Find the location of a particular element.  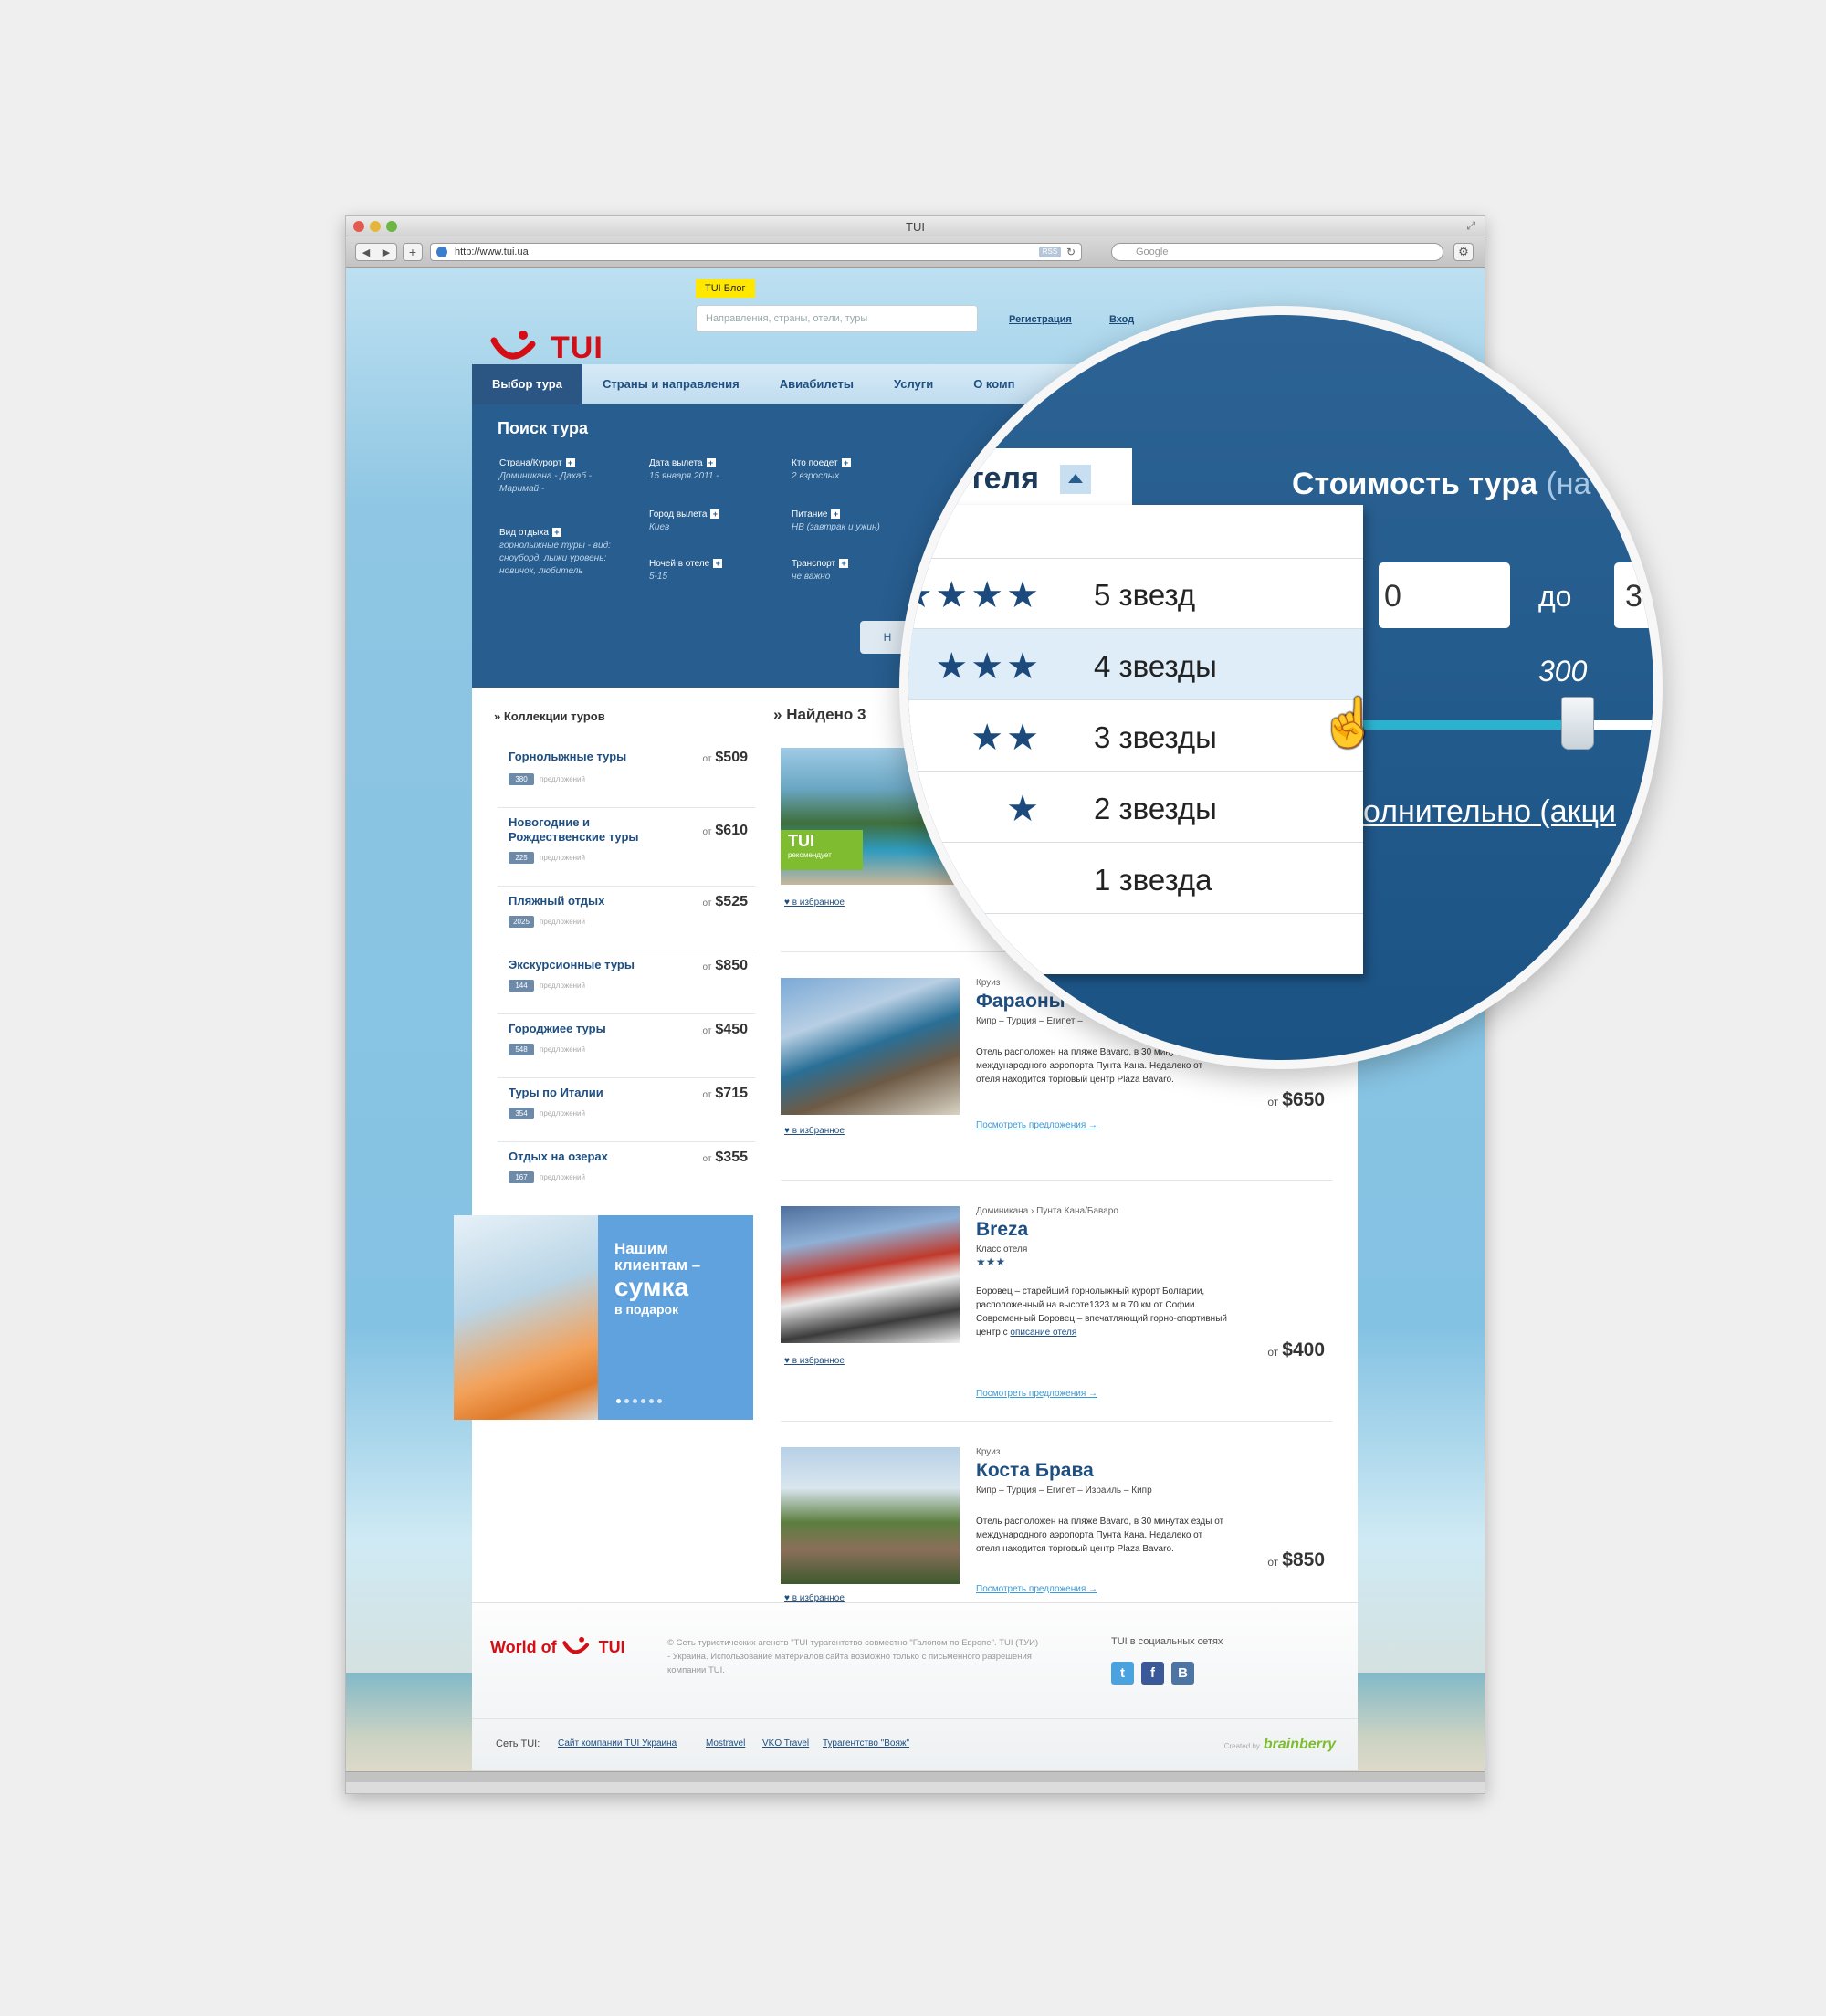

blog-badge: TUI Блог is located at coordinates (726, 288).